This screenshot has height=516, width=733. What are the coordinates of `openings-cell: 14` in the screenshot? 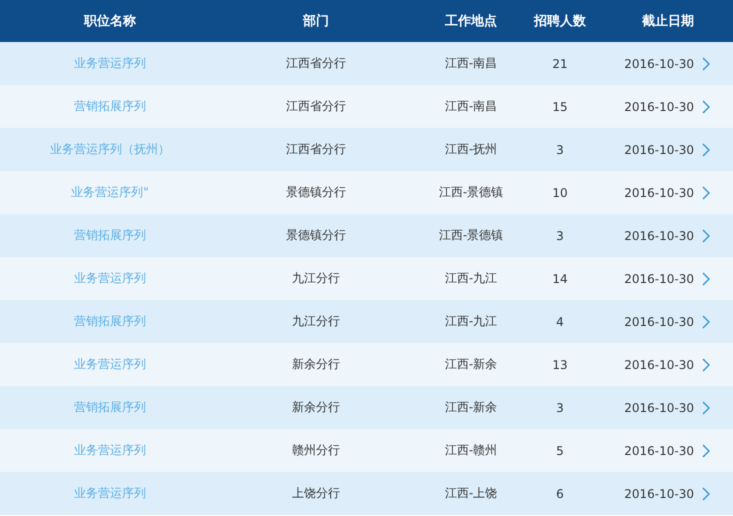 It's located at (560, 279).